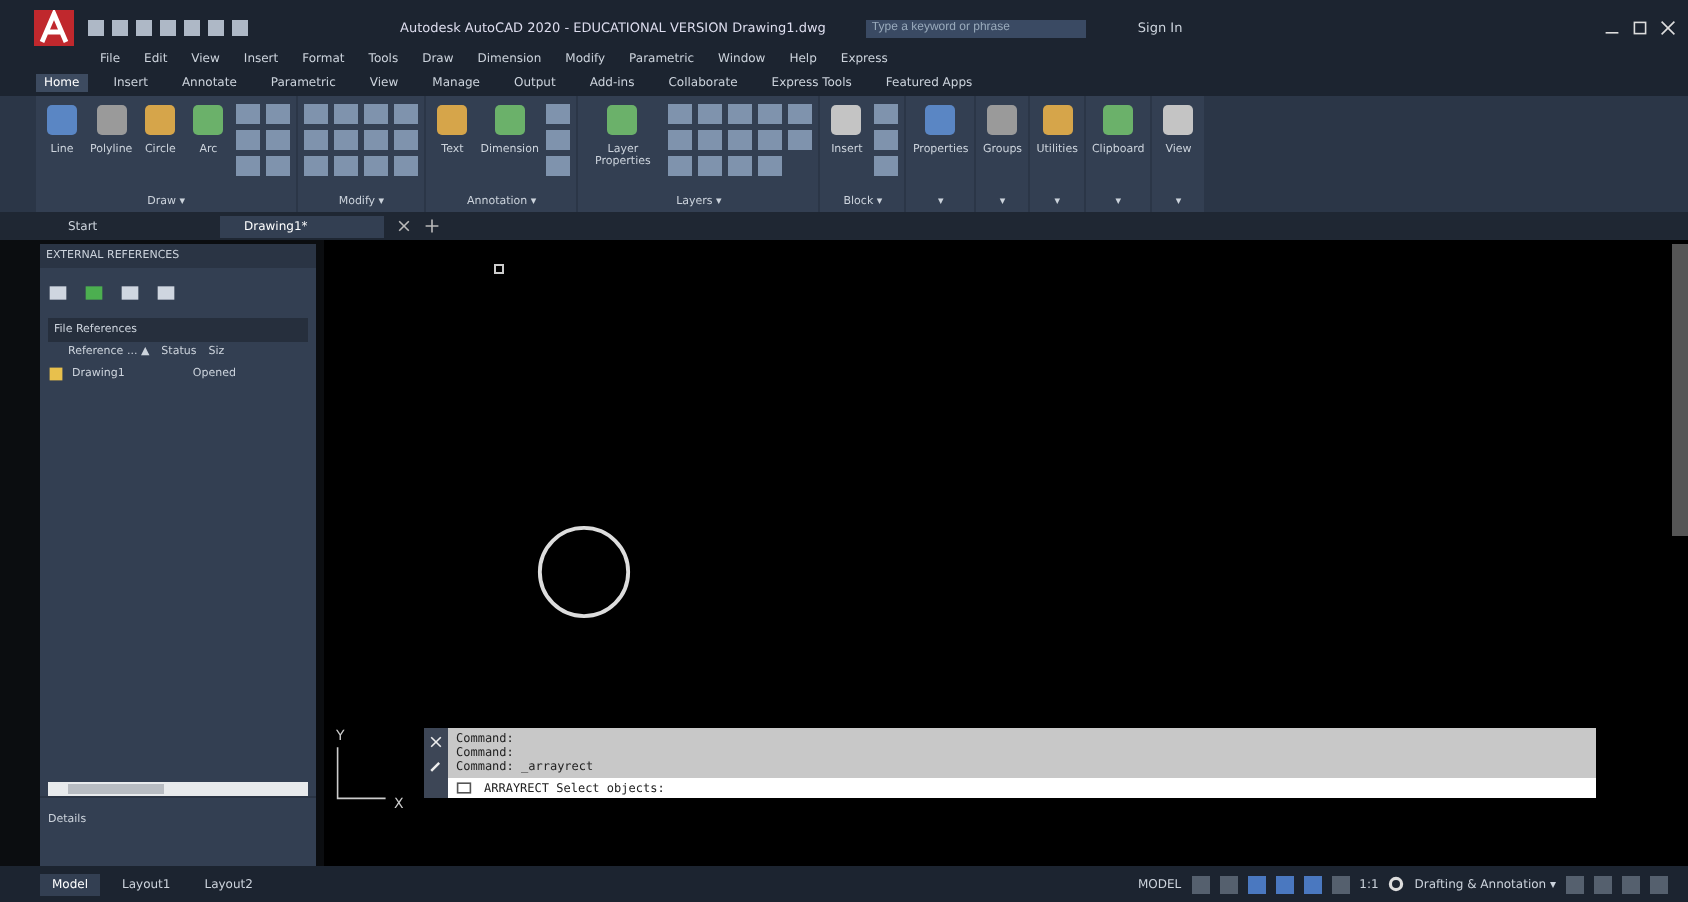 The image size is (1688, 902). Describe the element at coordinates (584, 572) in the screenshot. I see `circle-drawing` at that location.